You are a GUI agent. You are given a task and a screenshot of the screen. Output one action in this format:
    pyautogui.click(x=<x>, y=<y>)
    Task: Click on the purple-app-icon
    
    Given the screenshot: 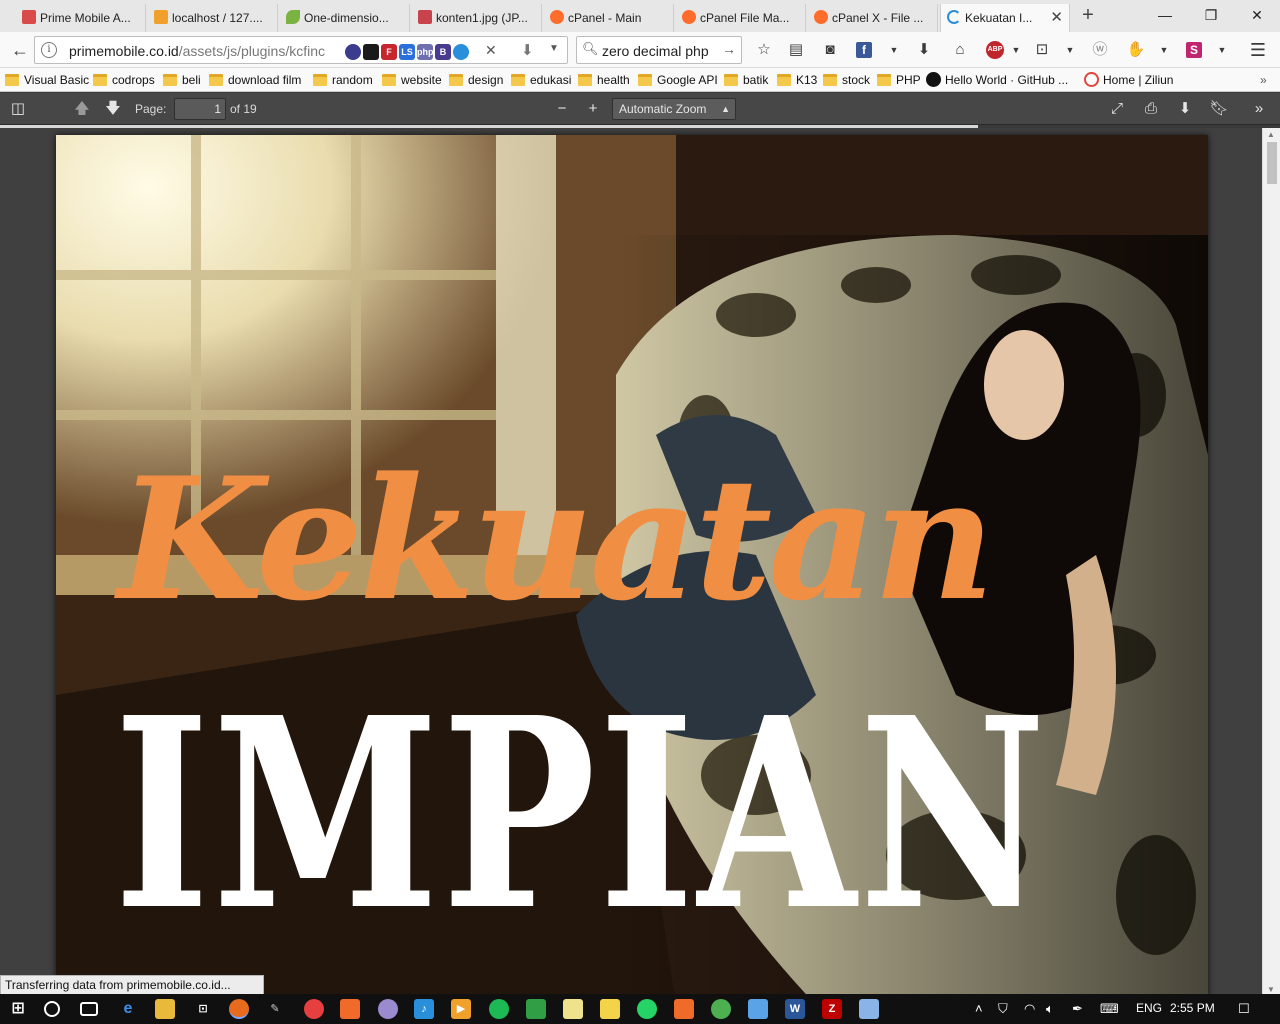 What is the action you would take?
    pyautogui.click(x=388, y=1009)
    